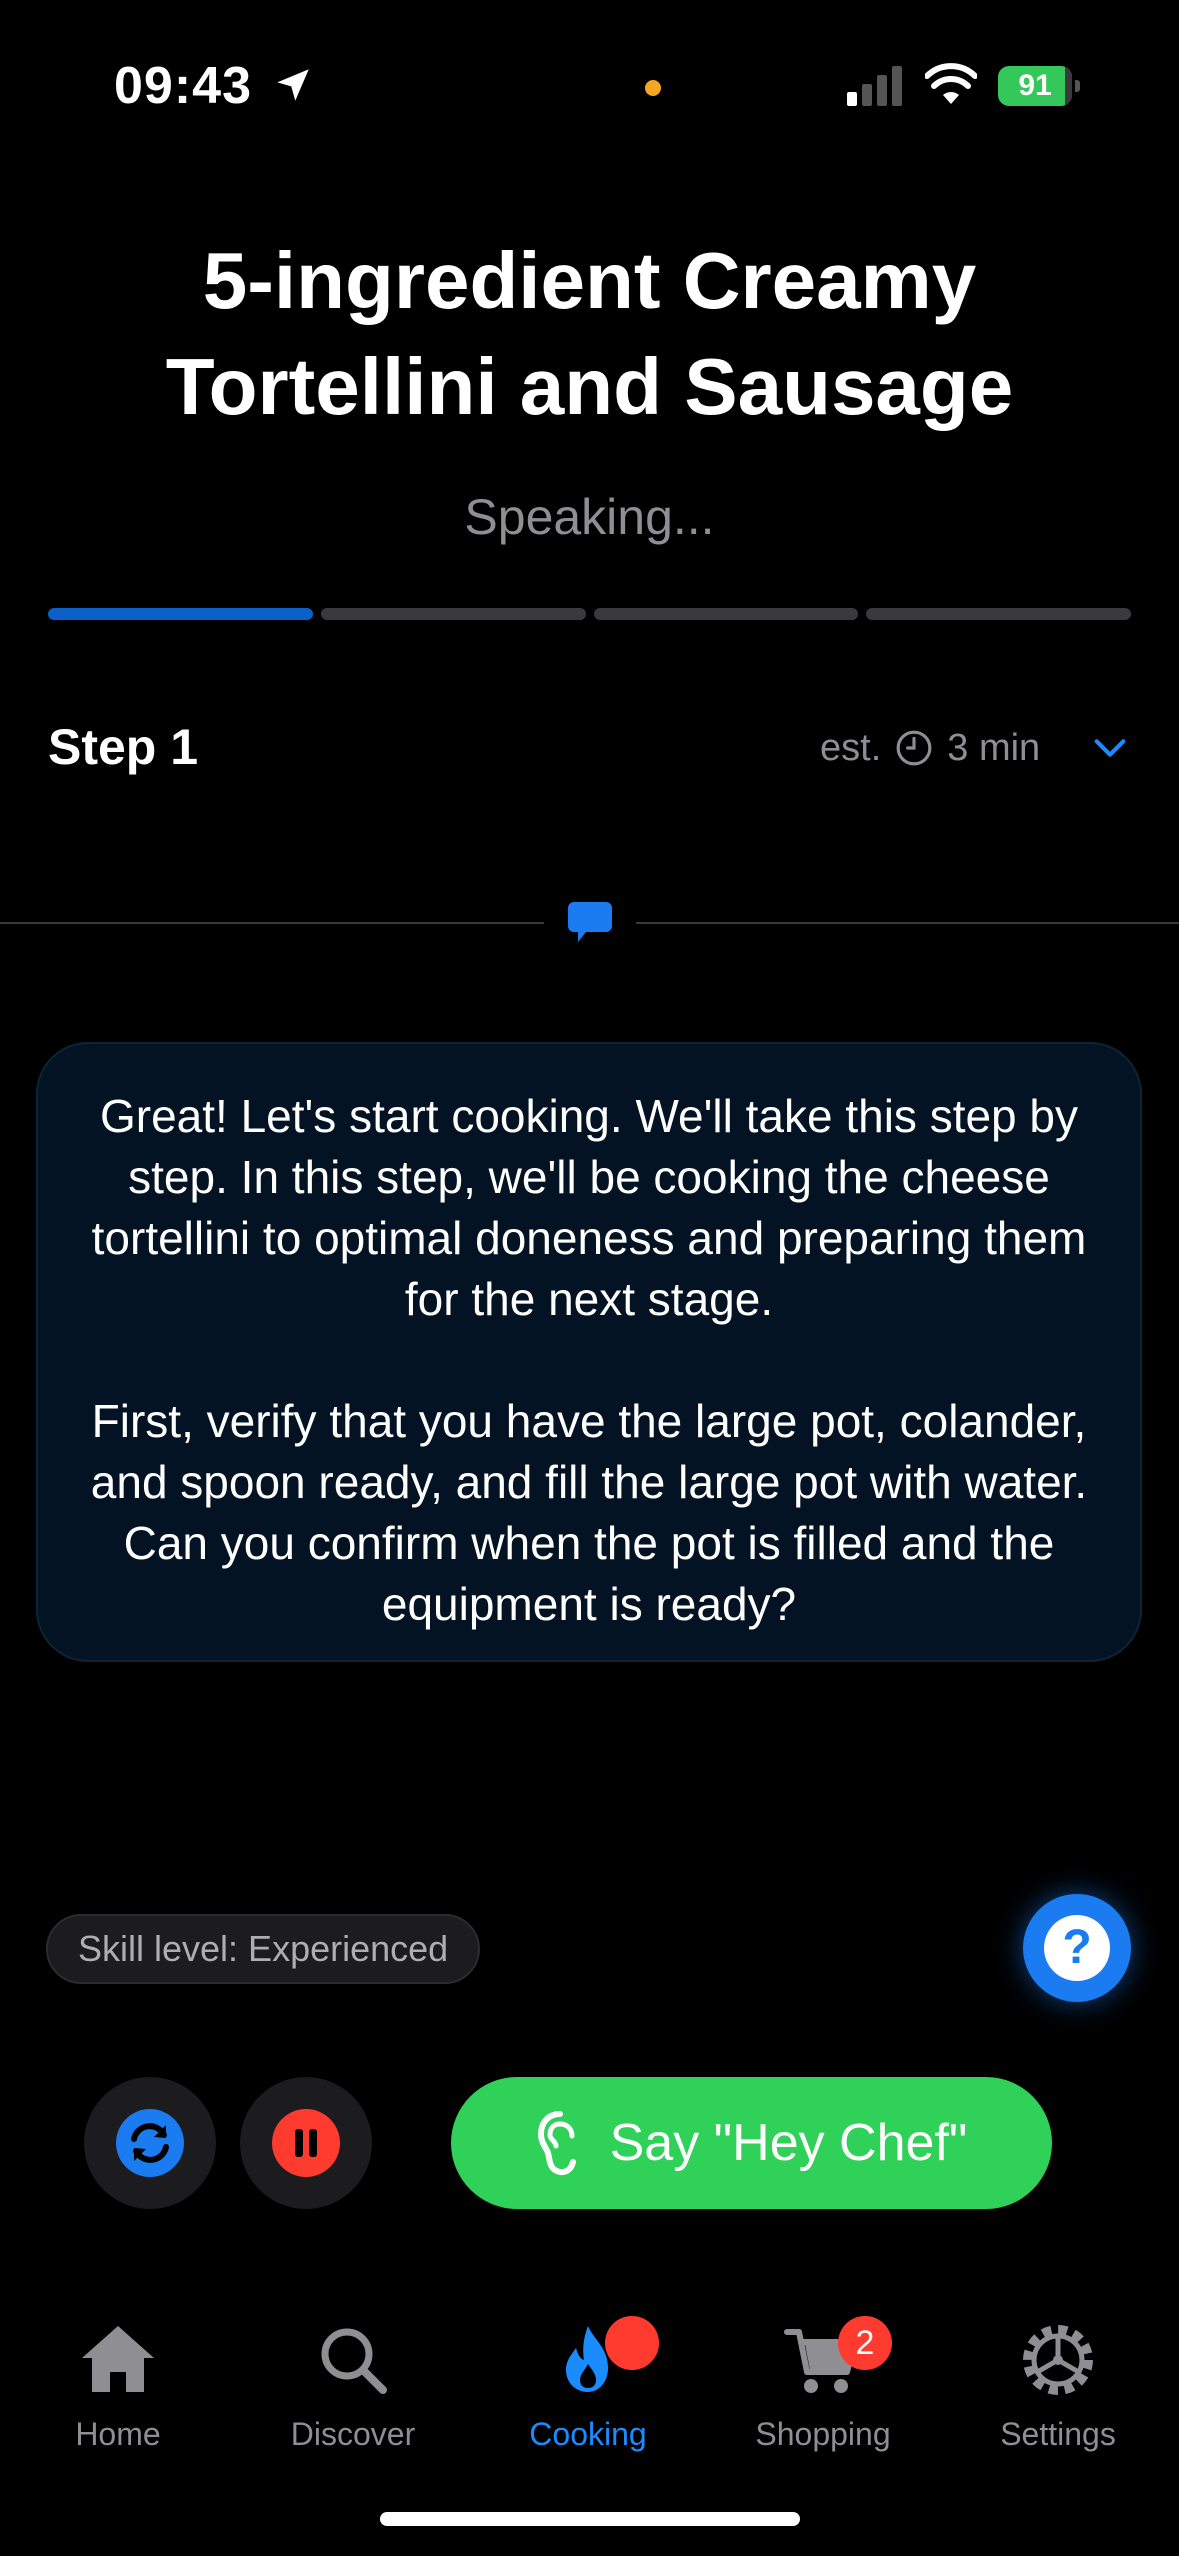 This screenshot has height=2556, width=1179. I want to click on estimate-time: 3 min, so click(994, 747).